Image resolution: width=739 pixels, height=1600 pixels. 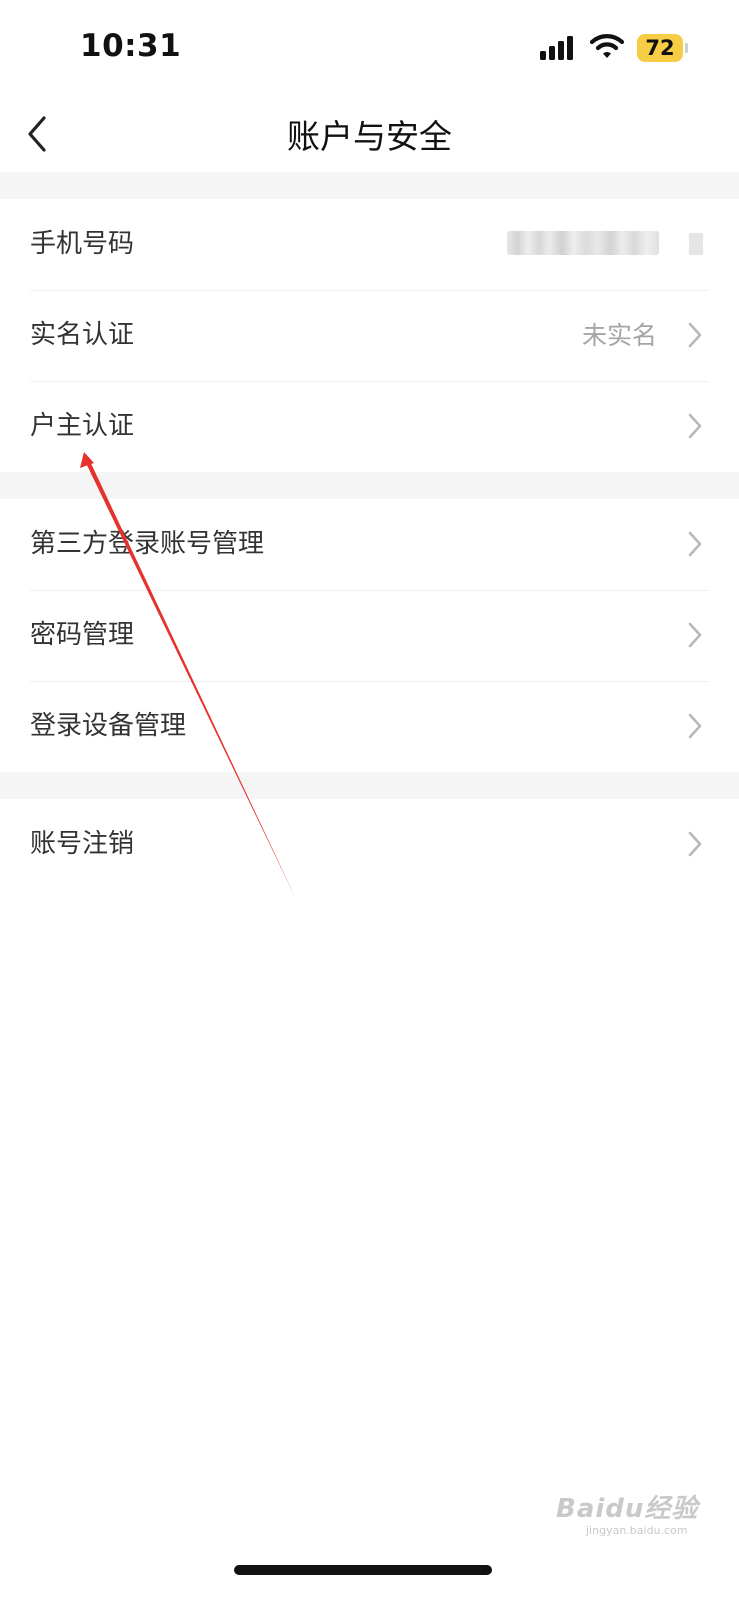 I want to click on password-management-row: 密码管理, so click(x=369, y=635).